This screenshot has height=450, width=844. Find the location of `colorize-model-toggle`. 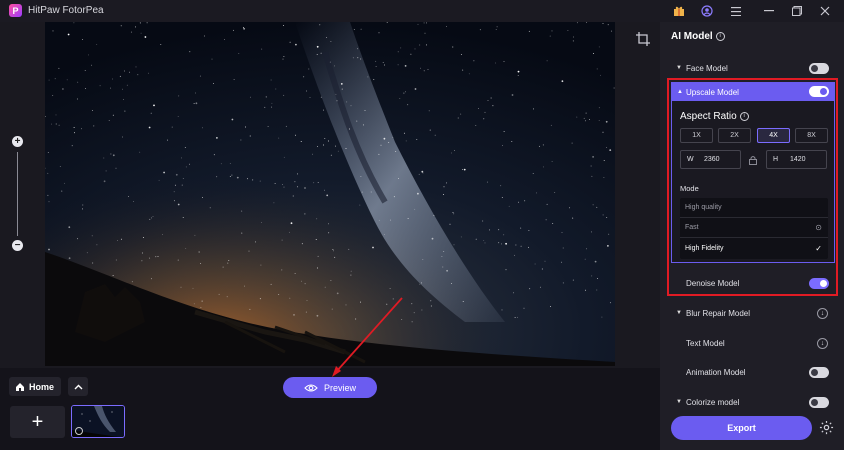

colorize-model-toggle is located at coordinates (819, 402).